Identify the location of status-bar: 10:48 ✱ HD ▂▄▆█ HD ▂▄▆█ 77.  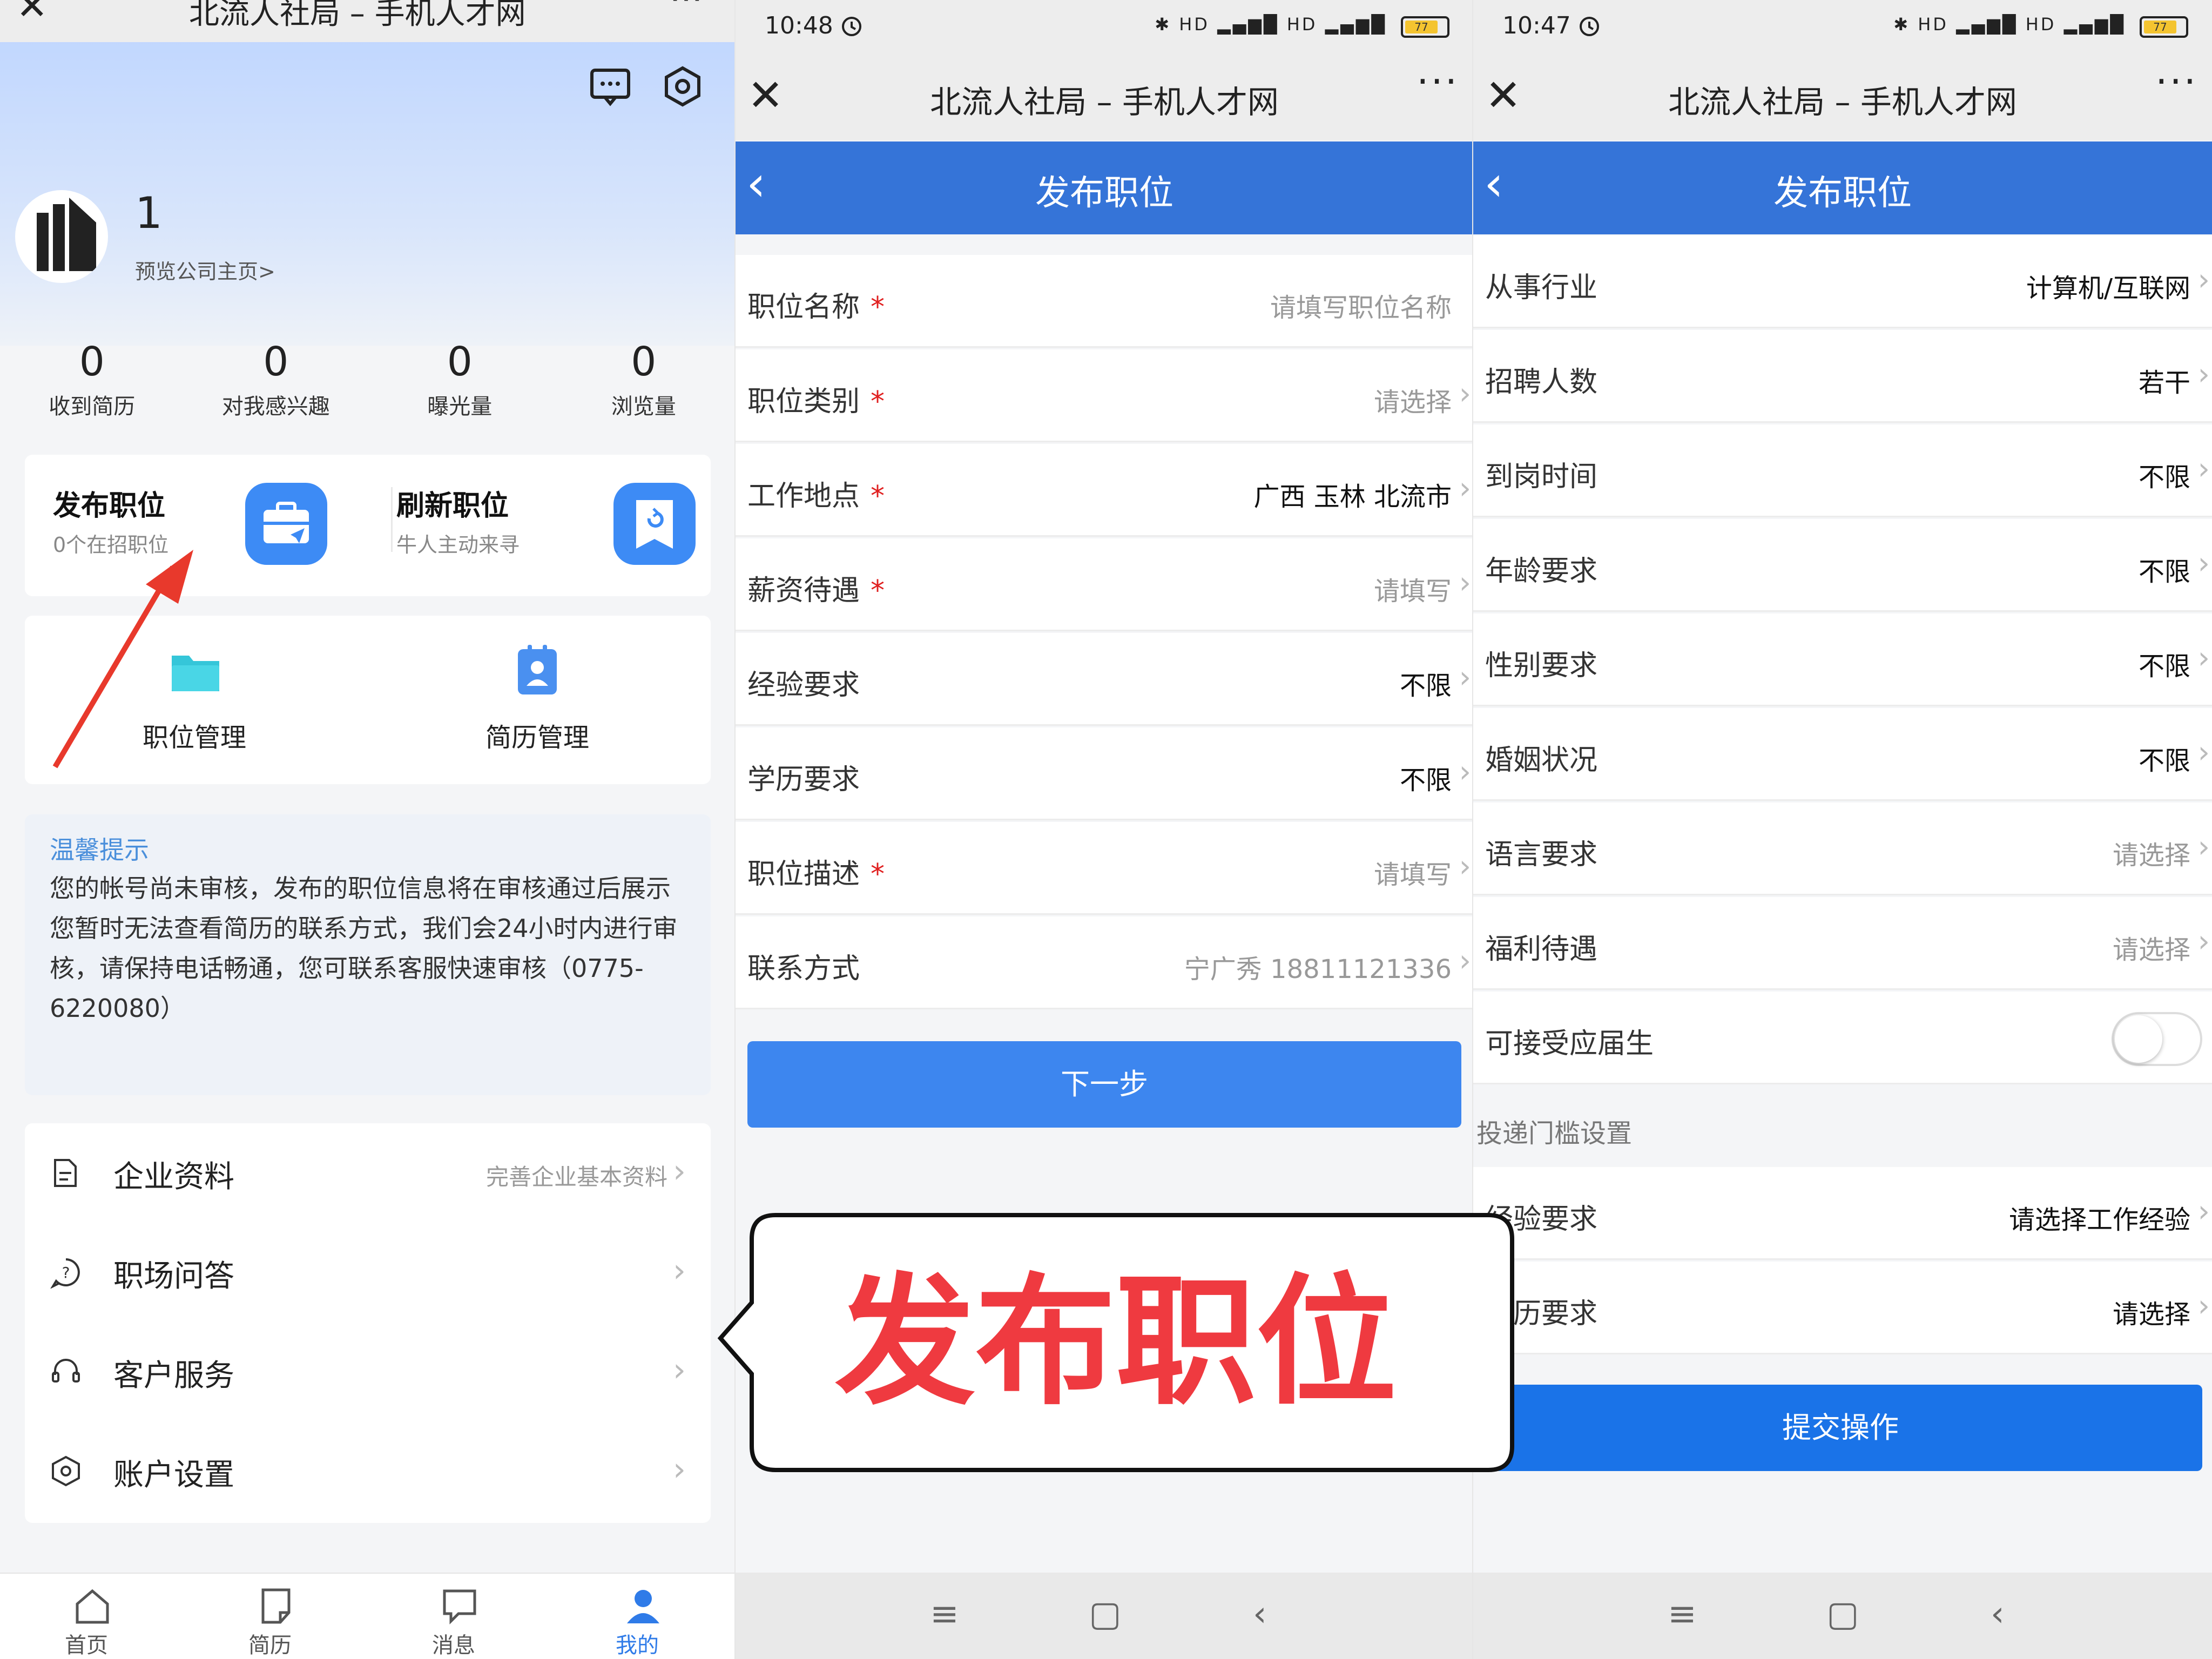
(1104, 27).